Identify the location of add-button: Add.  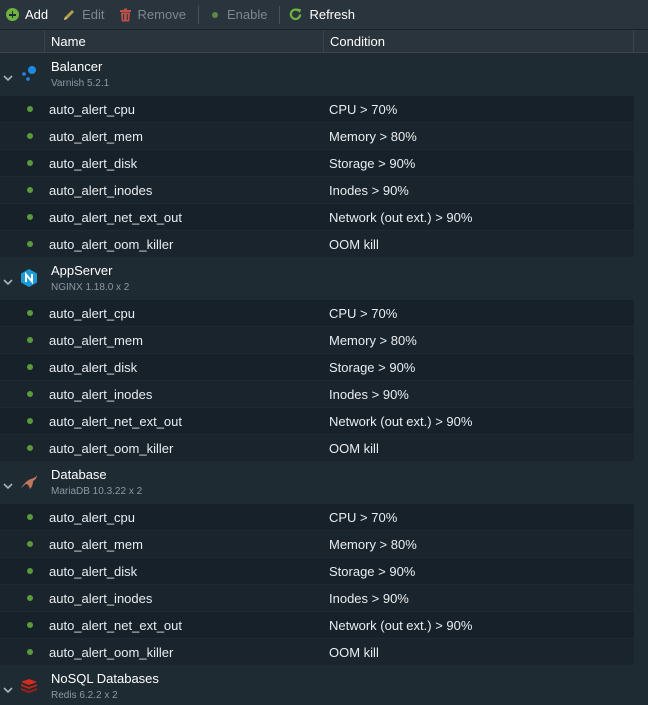
(28, 15).